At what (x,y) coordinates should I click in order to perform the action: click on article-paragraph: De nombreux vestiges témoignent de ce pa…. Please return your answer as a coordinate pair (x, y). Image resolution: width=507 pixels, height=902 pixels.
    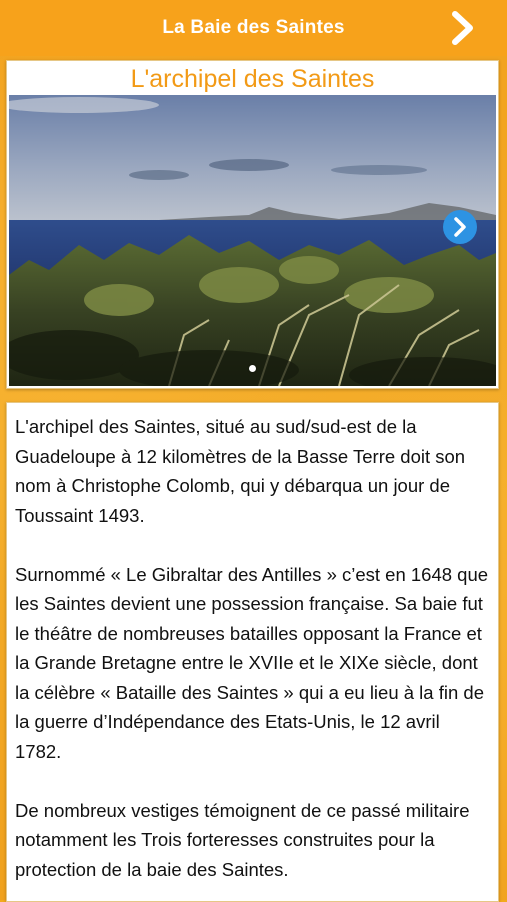
    Looking at the image, I should click on (242, 839).